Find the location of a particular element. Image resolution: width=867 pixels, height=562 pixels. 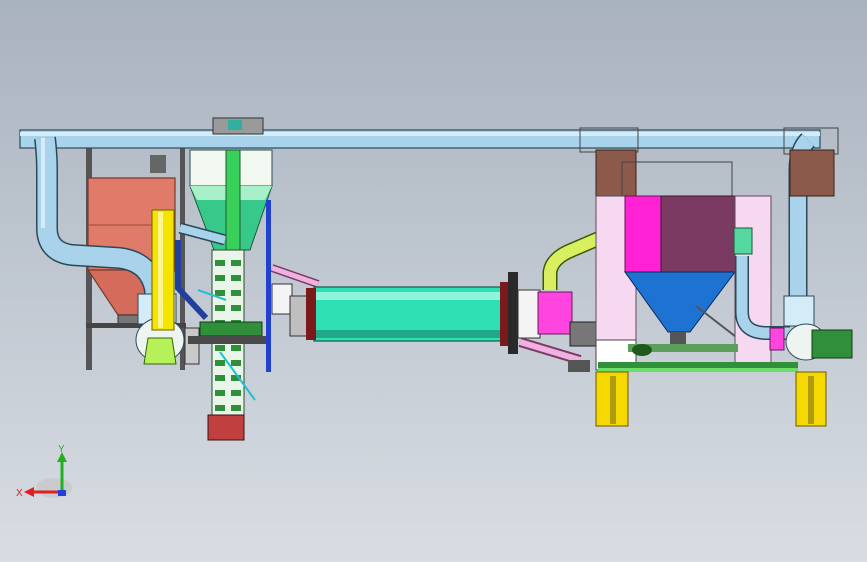

z-axis-marker is located at coordinates (62, 493).